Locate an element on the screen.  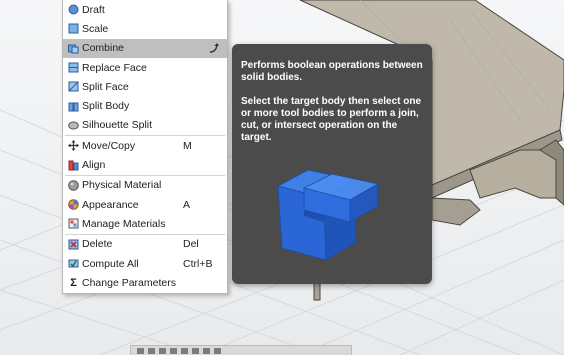
viewports-icon is located at coordinates (206, 350).